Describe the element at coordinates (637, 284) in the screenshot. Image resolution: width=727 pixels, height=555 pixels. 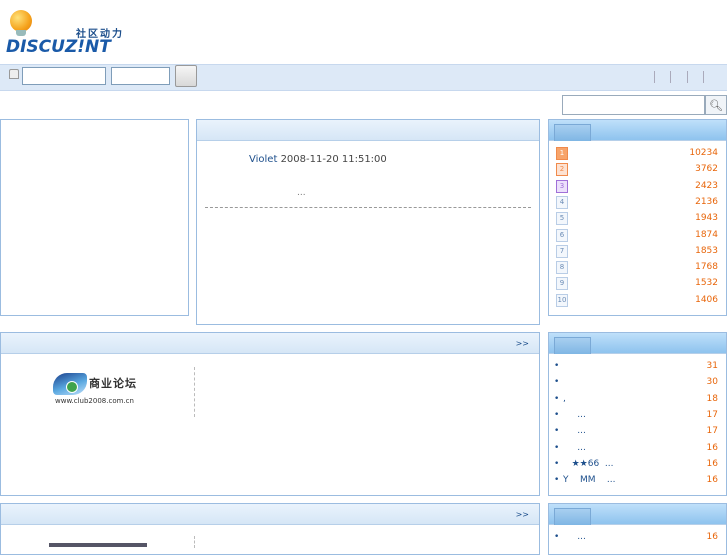
I see `ranking-row: 9 1532` at that location.